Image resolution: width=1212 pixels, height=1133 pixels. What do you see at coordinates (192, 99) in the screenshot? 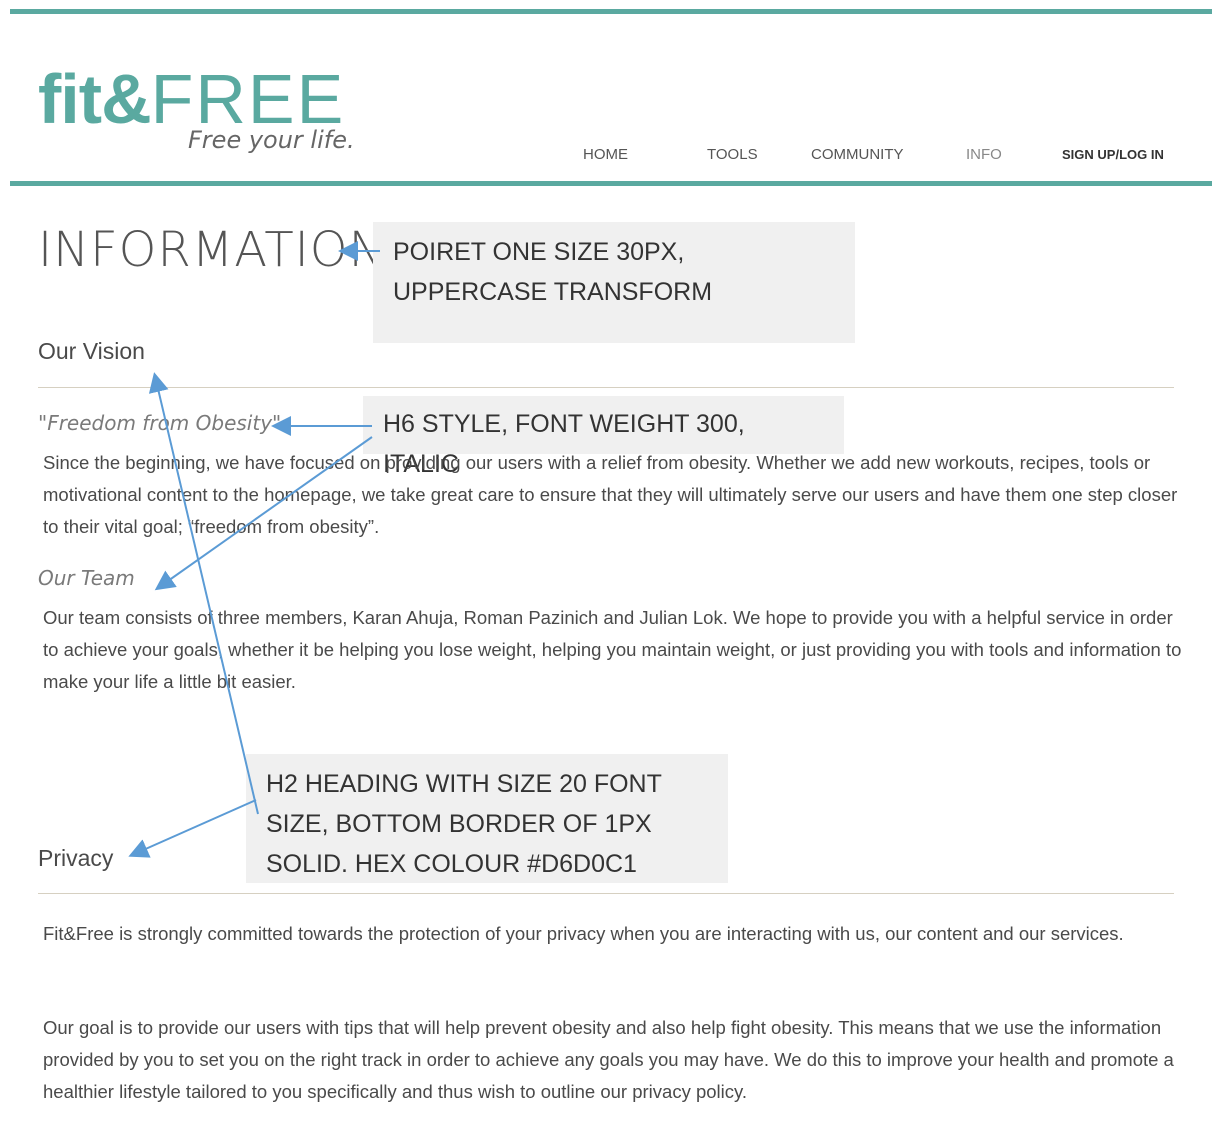
I see `logo-wordmark: fit&FREE` at bounding box center [192, 99].